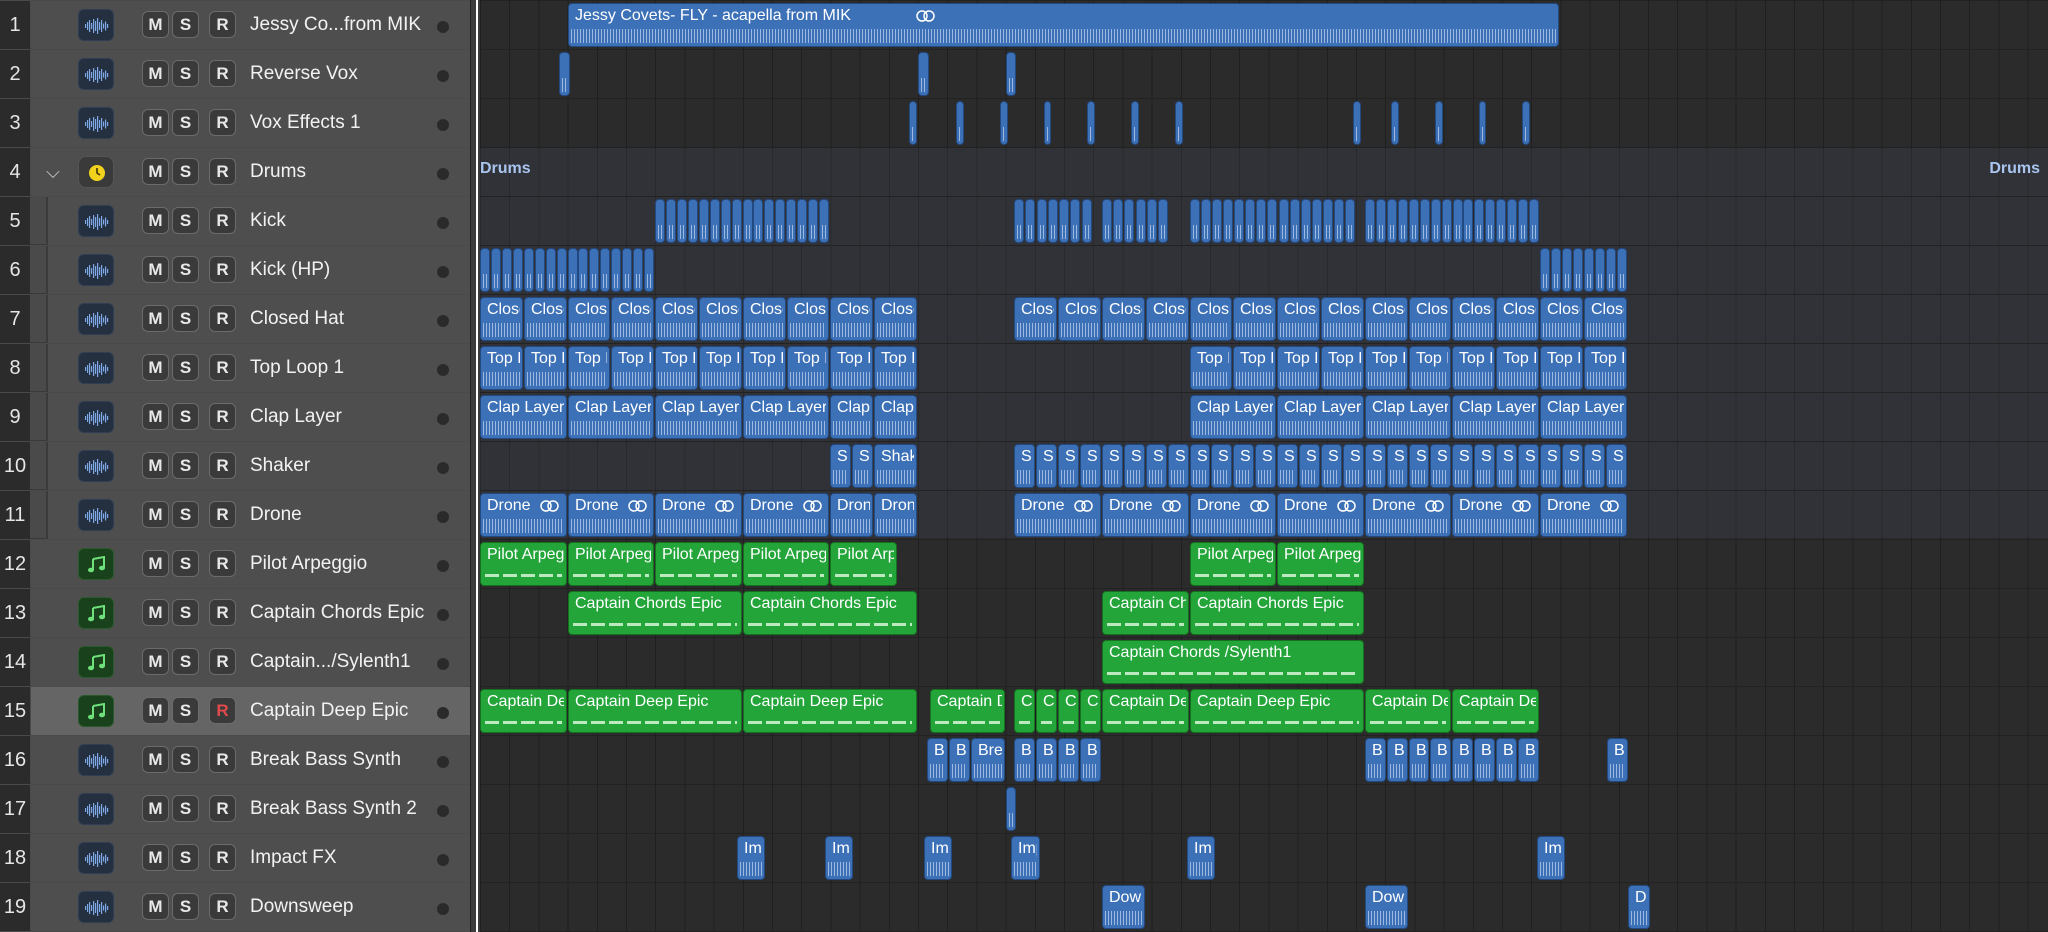 Image resolution: width=2048 pixels, height=932 pixels. I want to click on track-row: 1 M S R Jessy Co...from MIK, so click(235, 25).